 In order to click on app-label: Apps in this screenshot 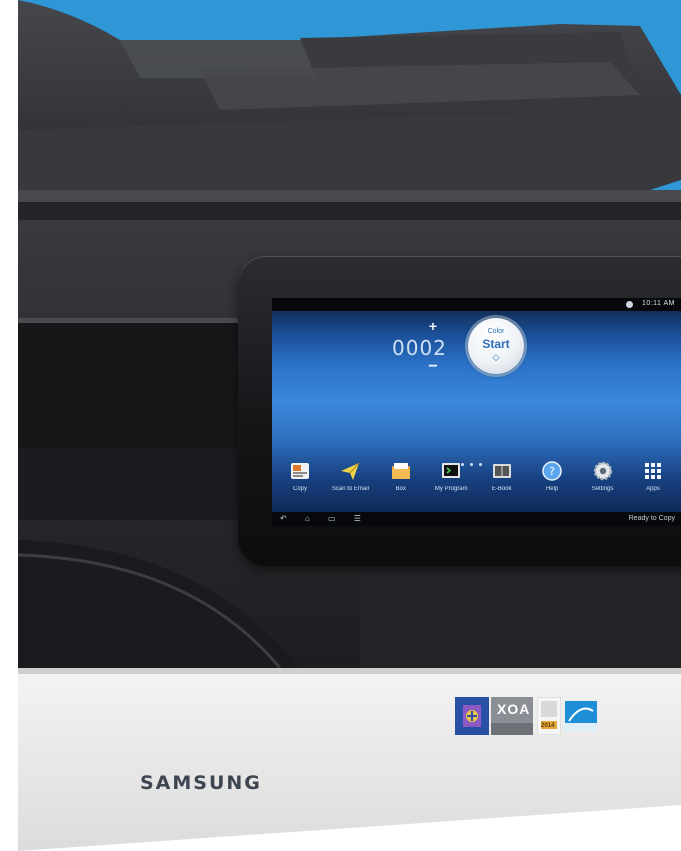, I will do `click(653, 489)`.